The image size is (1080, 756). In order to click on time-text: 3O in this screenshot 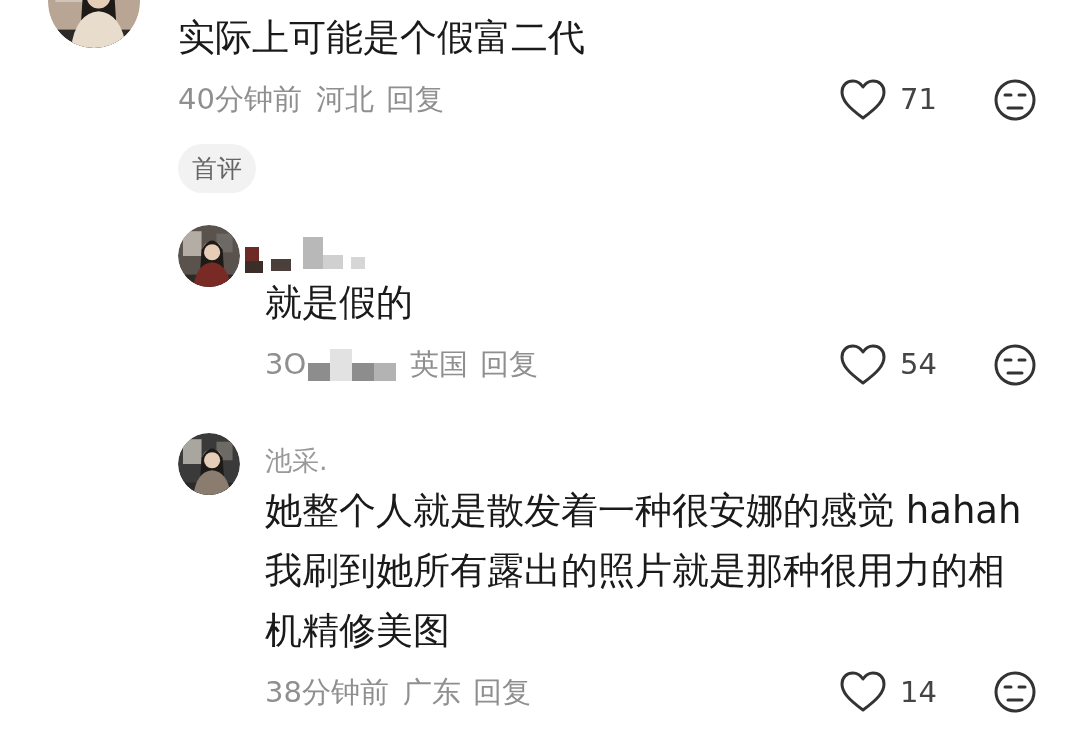, I will do `click(286, 364)`.